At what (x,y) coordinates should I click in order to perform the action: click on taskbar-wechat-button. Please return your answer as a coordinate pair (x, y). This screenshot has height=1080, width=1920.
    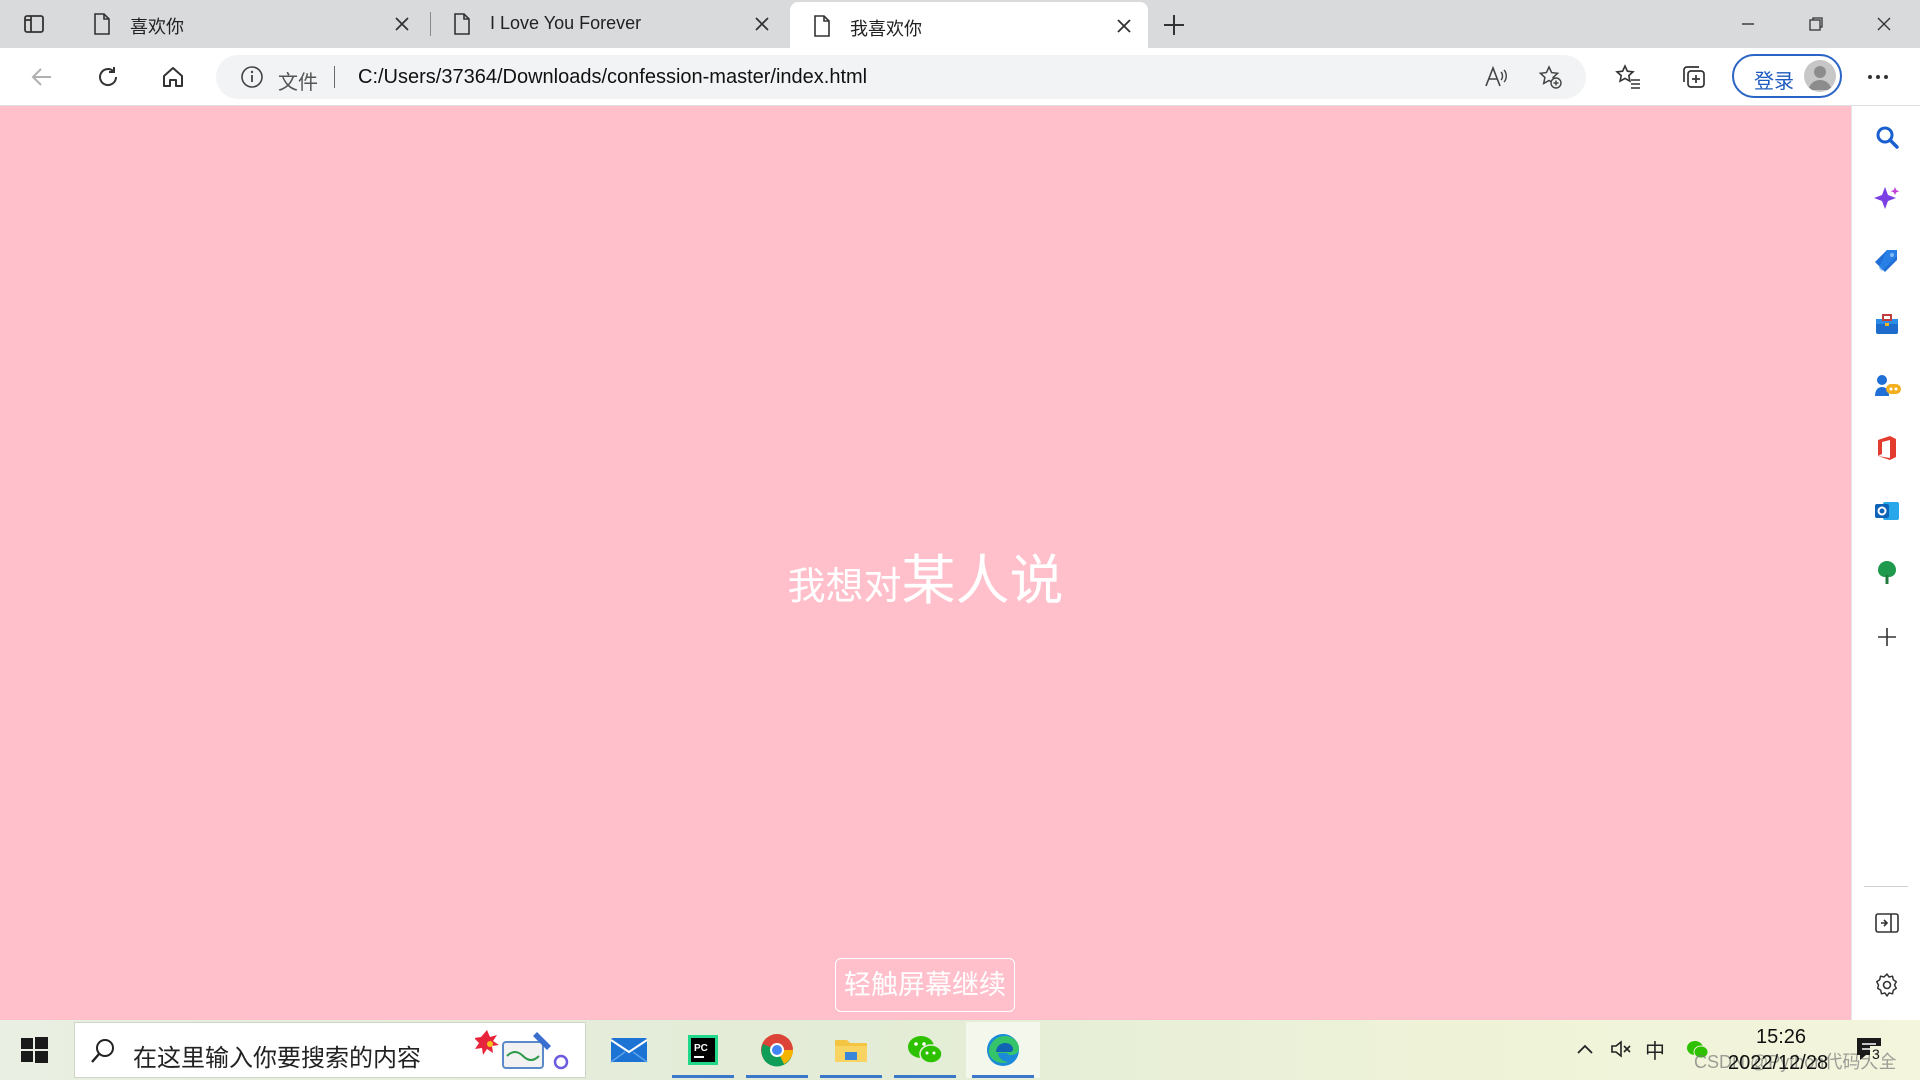
    Looking at the image, I should click on (925, 1050).